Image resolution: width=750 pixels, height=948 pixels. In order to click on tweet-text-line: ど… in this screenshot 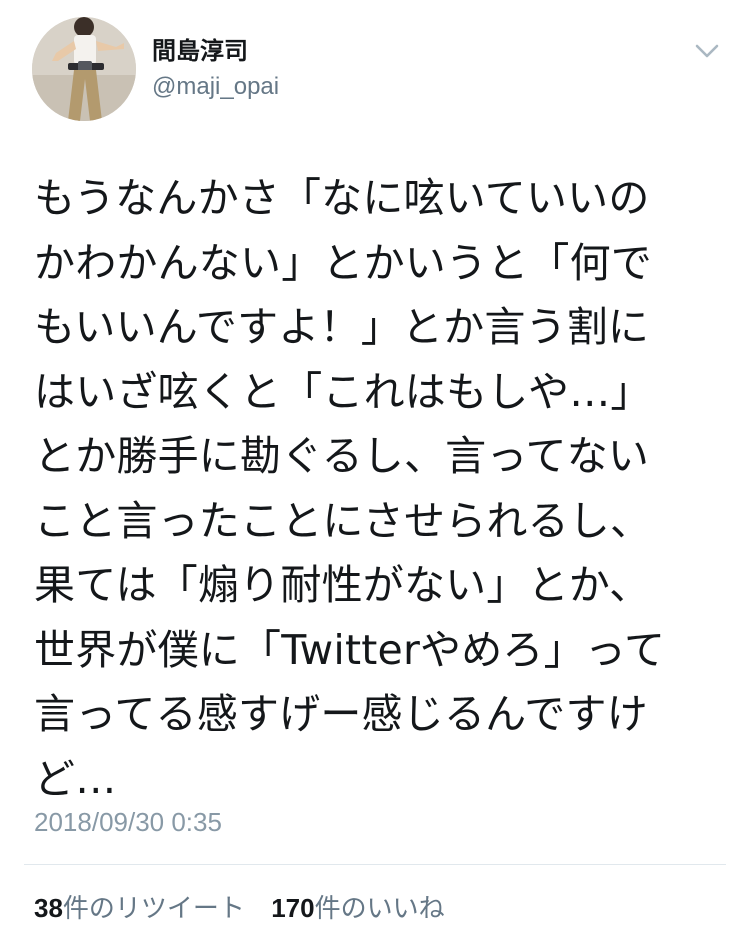, I will do `click(75, 778)`.